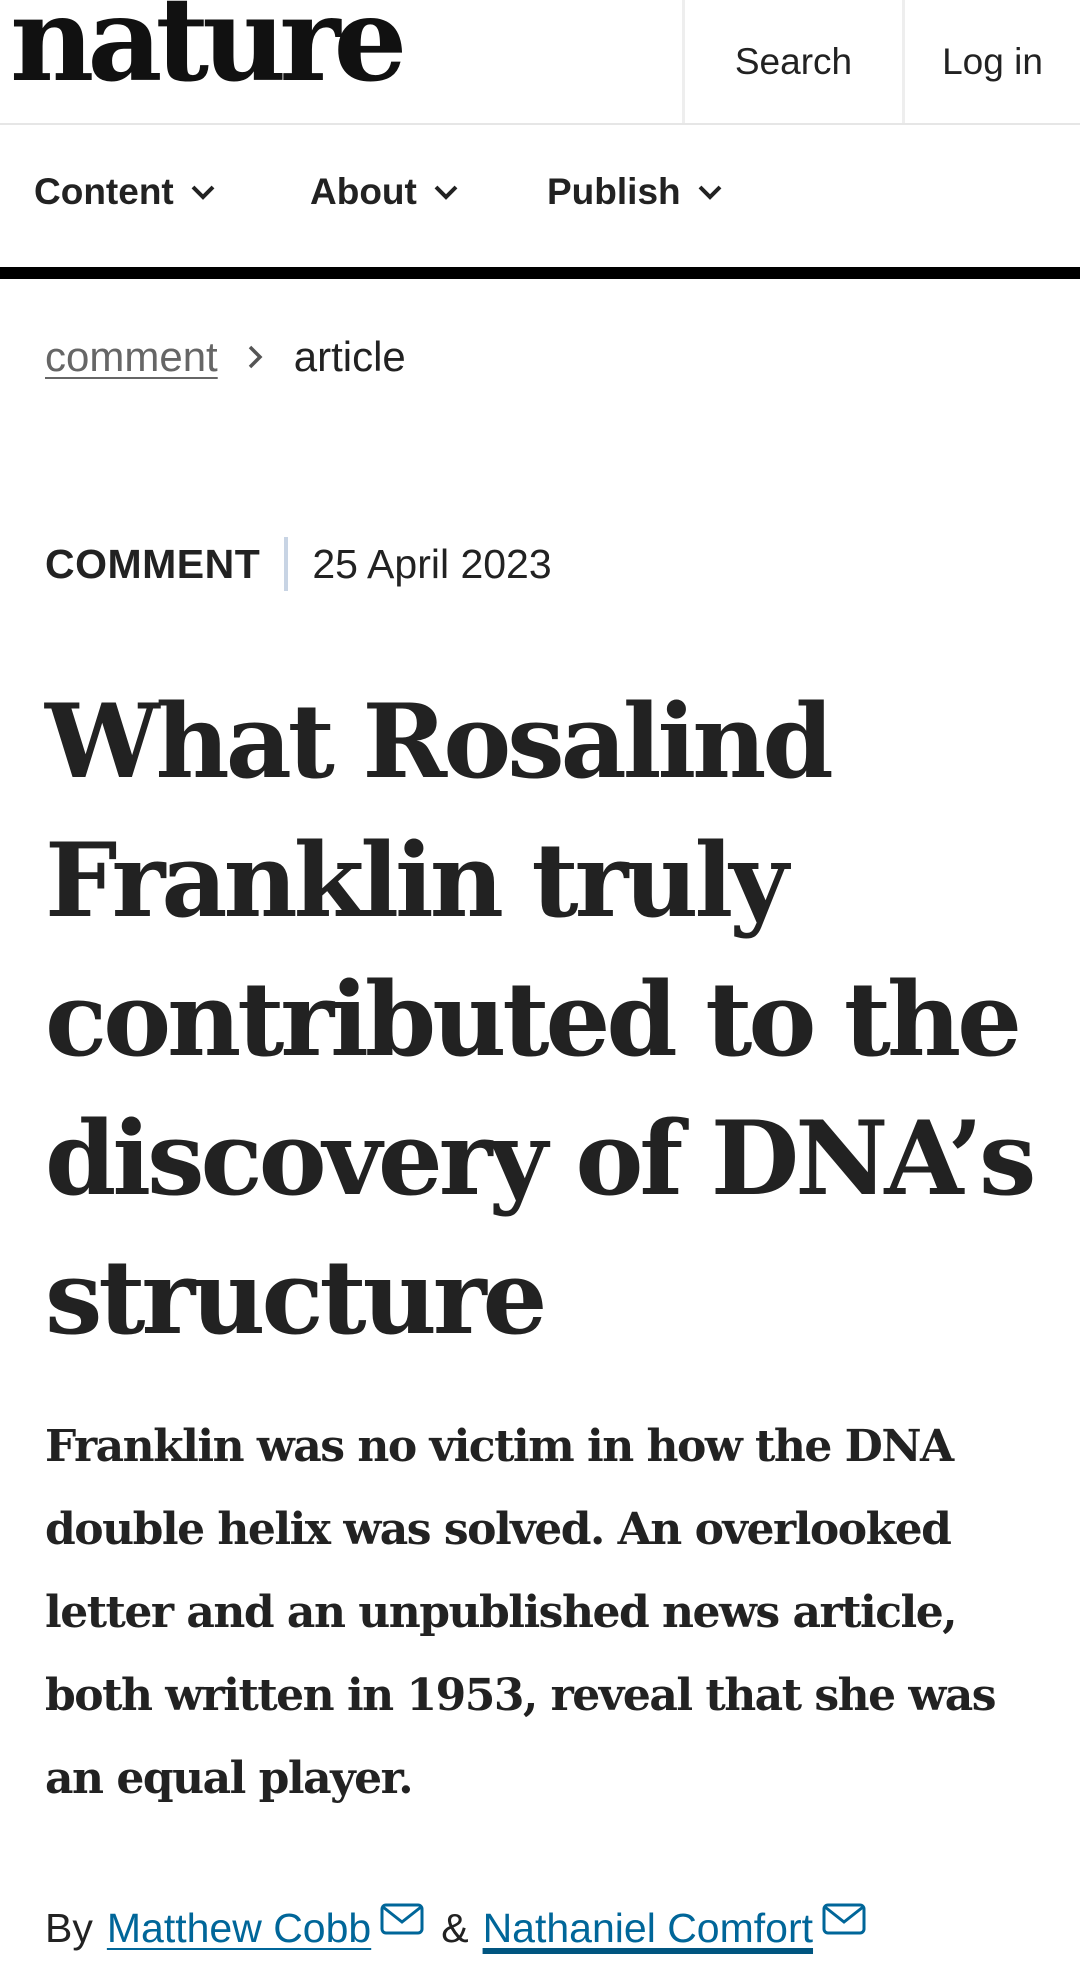 The height and width of the screenshot is (1968, 1080). Describe the element at coordinates (104, 191) in the screenshot. I see `nav-content-label: Content` at that location.